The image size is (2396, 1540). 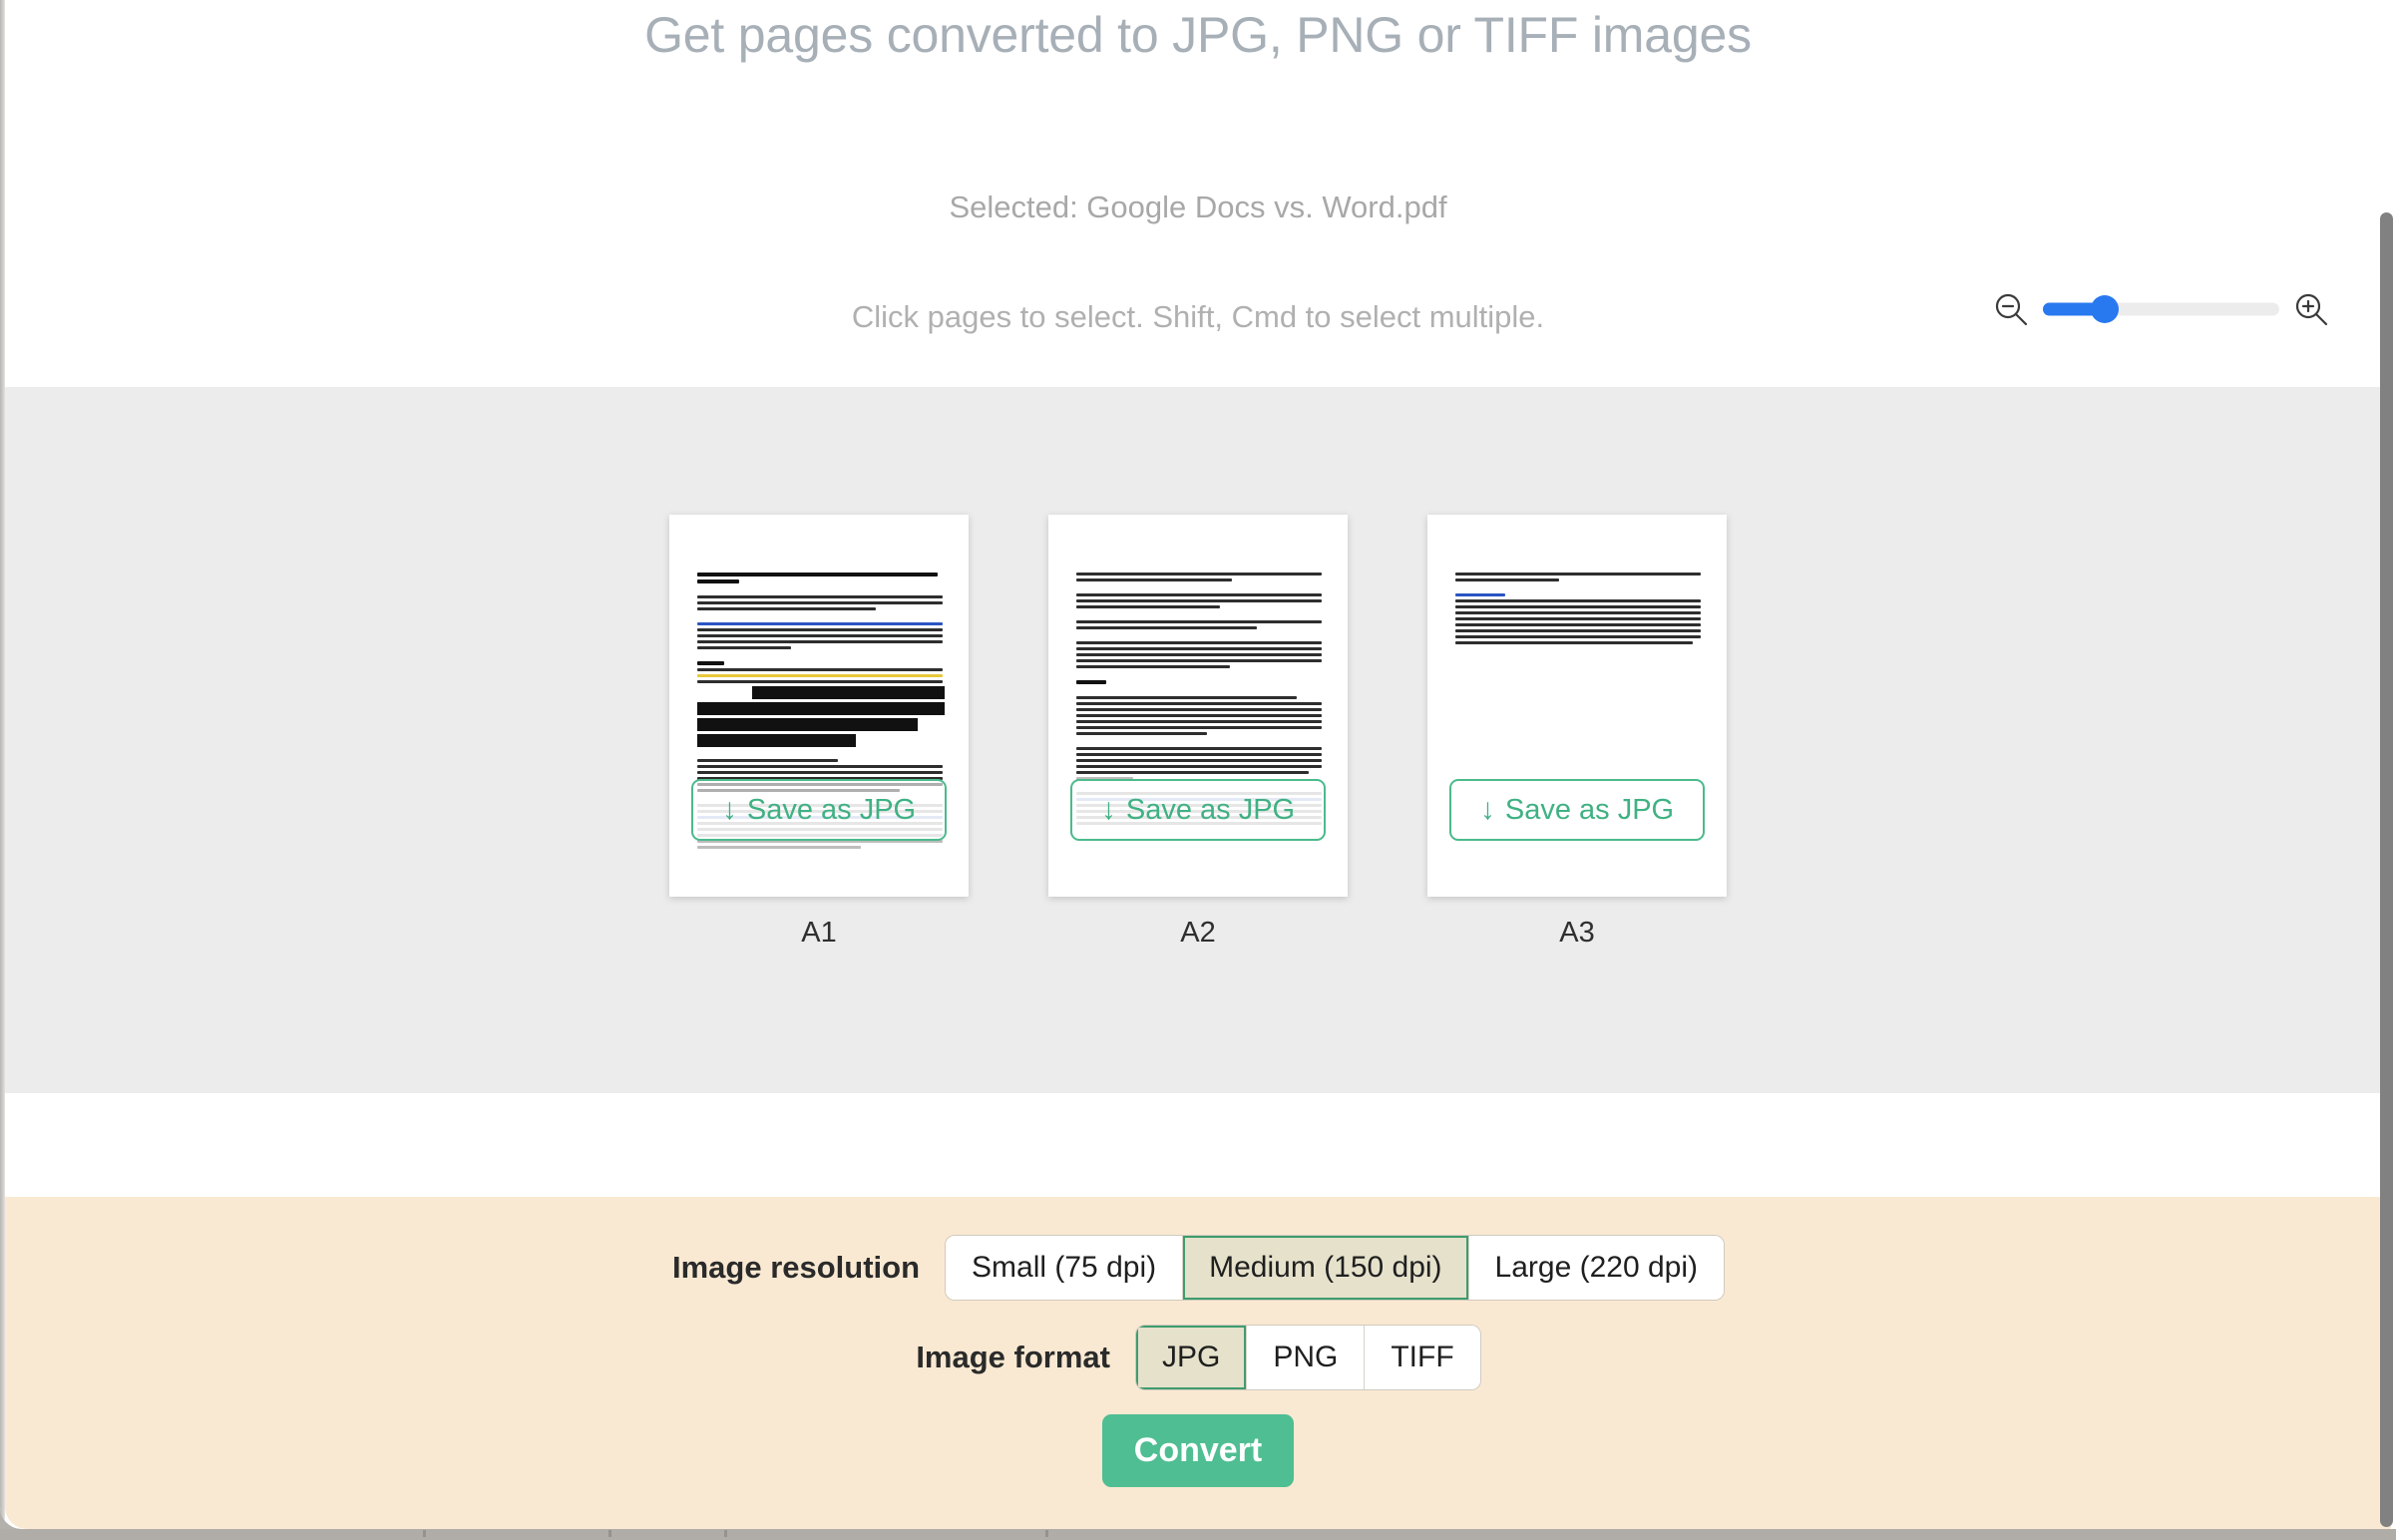 What do you see at coordinates (2311, 309) in the screenshot?
I see `magnifier-plus-icon` at bounding box center [2311, 309].